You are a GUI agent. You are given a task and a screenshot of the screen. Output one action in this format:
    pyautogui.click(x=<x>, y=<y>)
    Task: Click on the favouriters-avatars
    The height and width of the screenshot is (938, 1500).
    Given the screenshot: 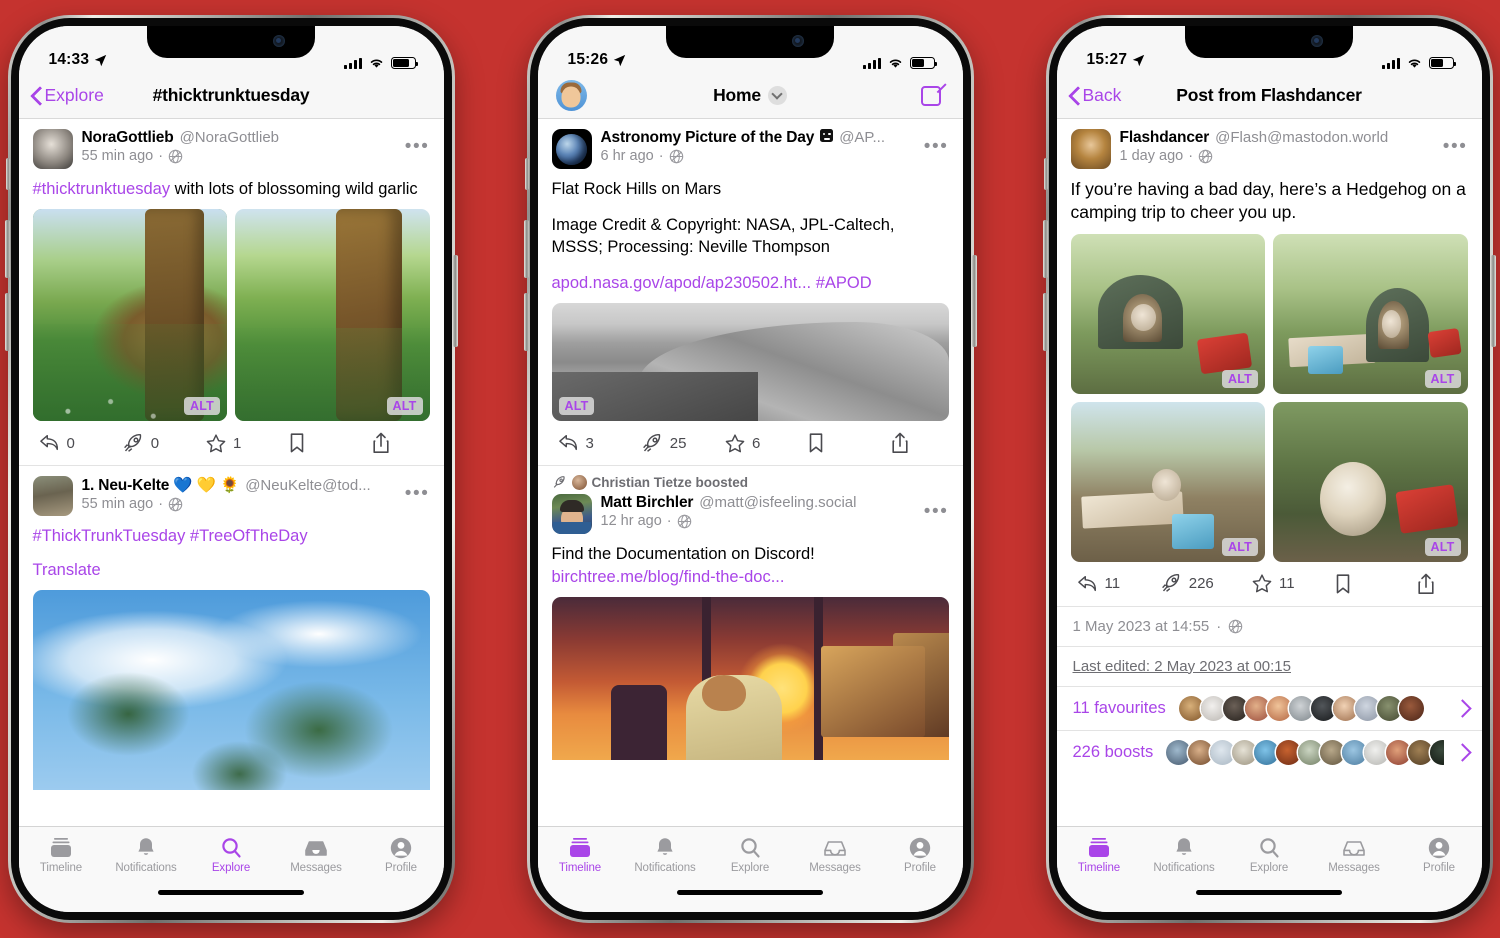 What is the action you would take?
    pyautogui.click(x=1311, y=708)
    